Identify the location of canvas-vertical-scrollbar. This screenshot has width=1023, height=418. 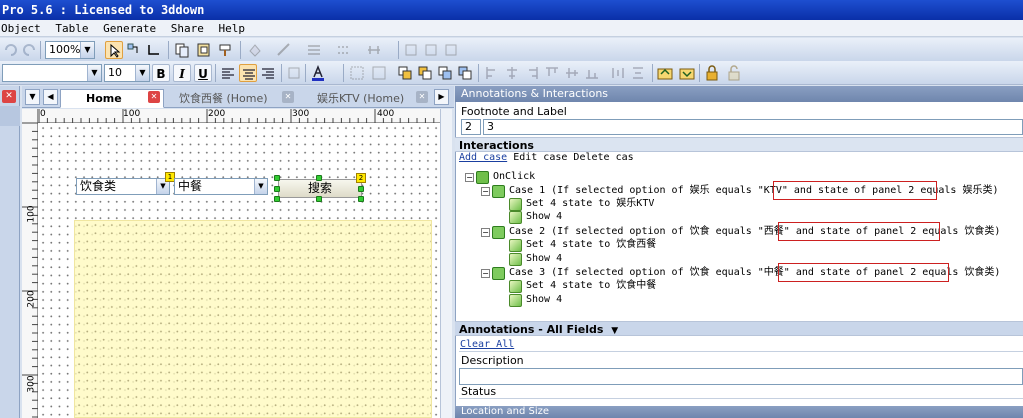
(446, 263).